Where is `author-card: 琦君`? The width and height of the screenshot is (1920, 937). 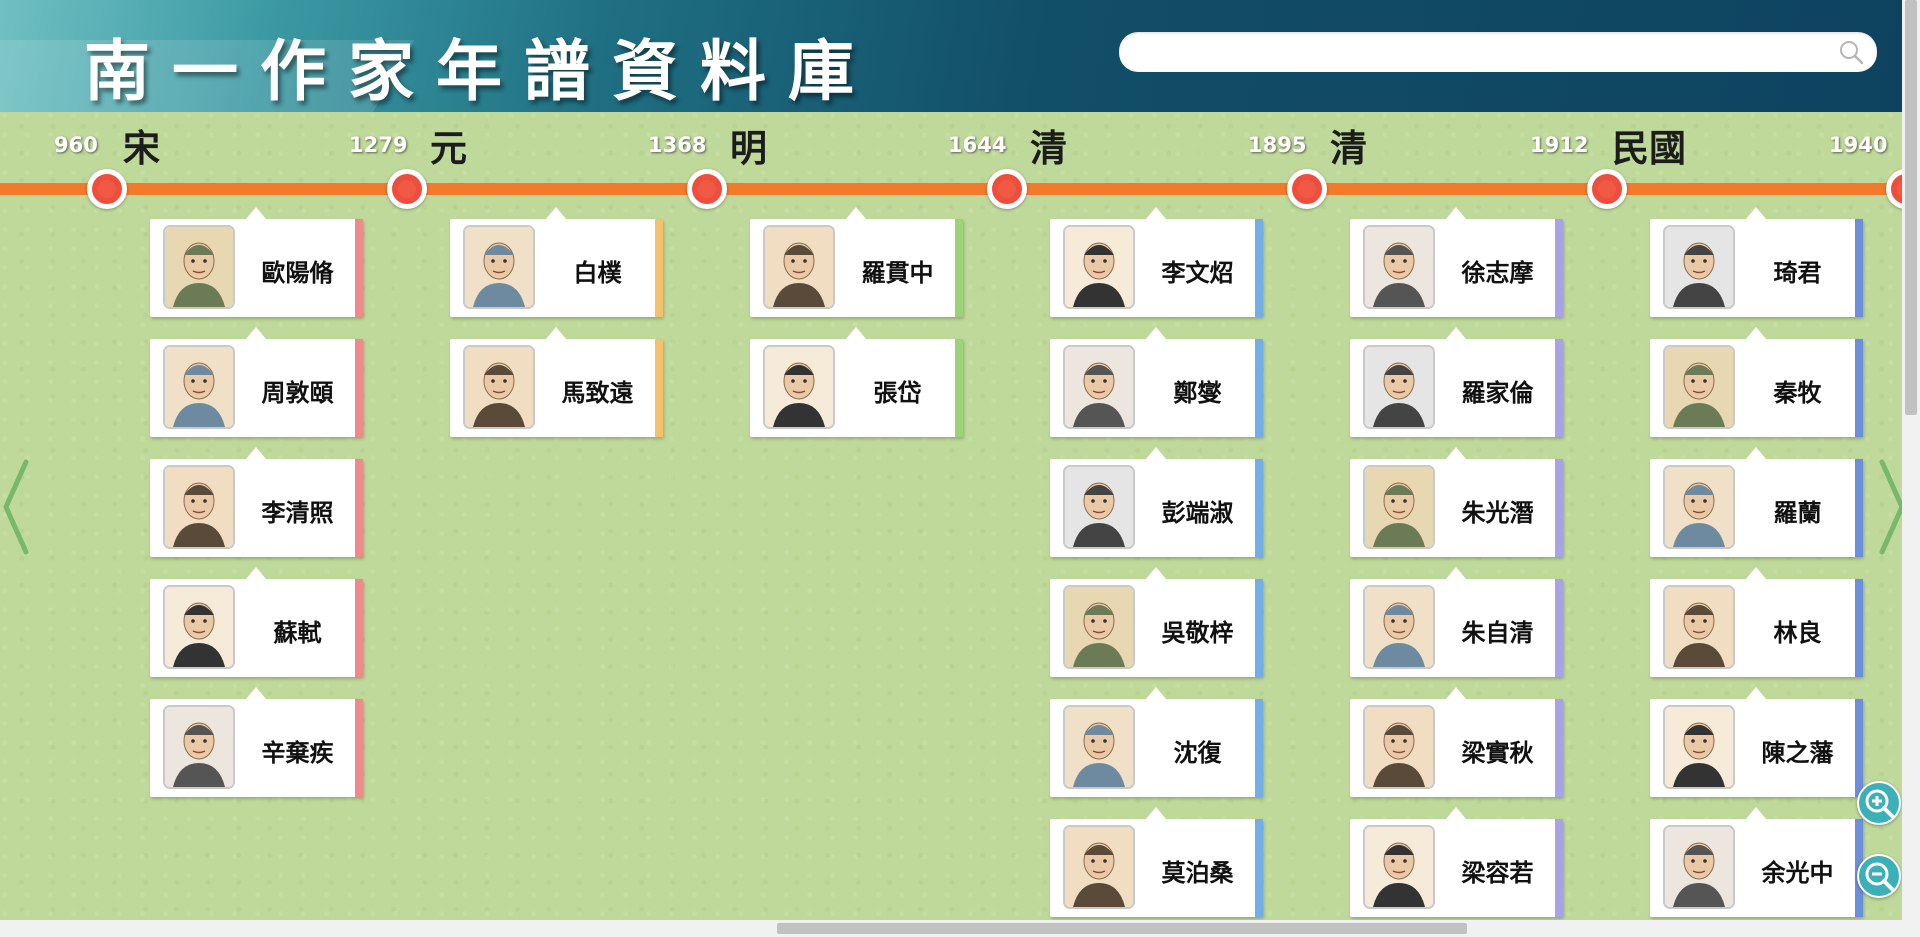
author-card: 琦君 is located at coordinates (1756, 262).